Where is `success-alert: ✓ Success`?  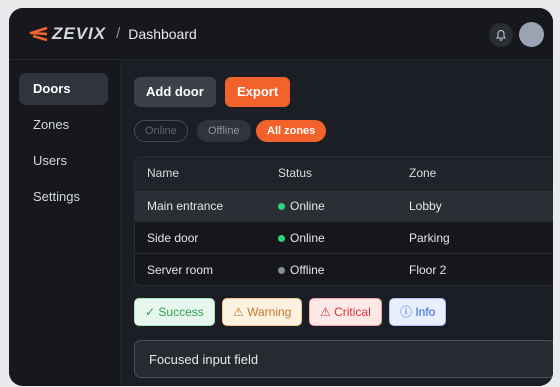 success-alert: ✓ Success is located at coordinates (174, 312).